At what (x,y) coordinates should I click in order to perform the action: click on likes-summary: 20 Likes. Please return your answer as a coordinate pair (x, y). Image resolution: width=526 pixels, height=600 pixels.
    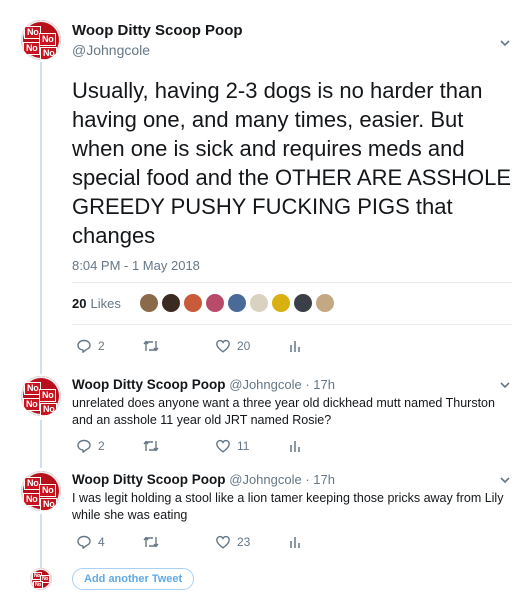
    Looking at the image, I should click on (204, 303).